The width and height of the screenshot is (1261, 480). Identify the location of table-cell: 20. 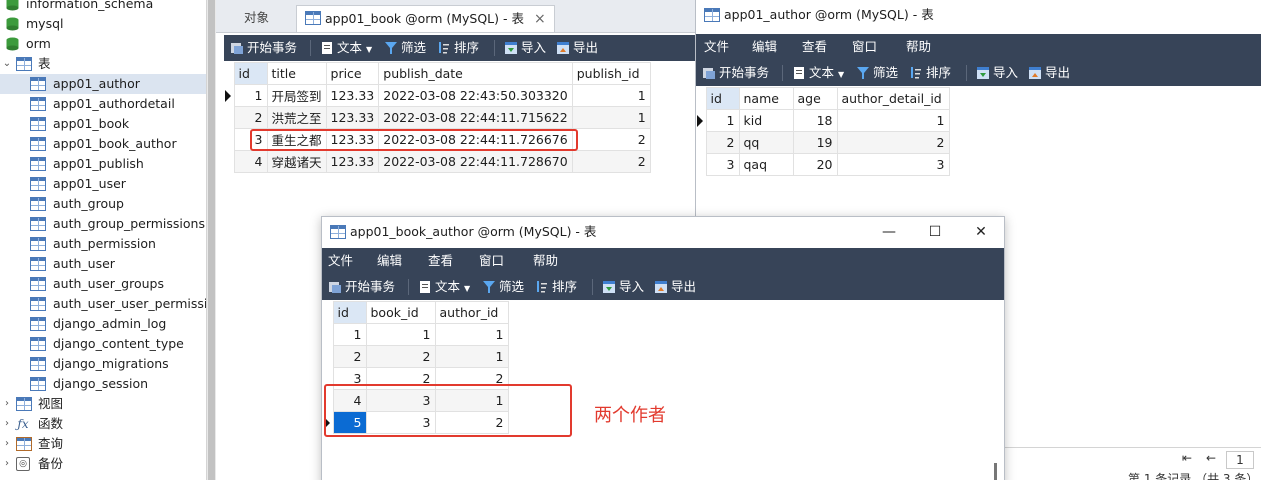
(815, 164).